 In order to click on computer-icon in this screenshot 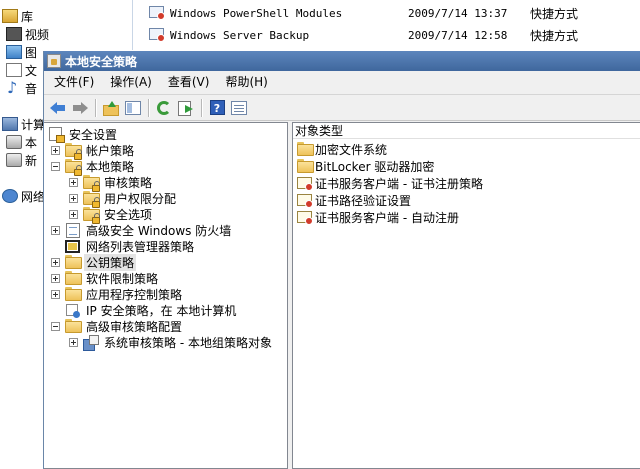, I will do `click(10, 124)`.